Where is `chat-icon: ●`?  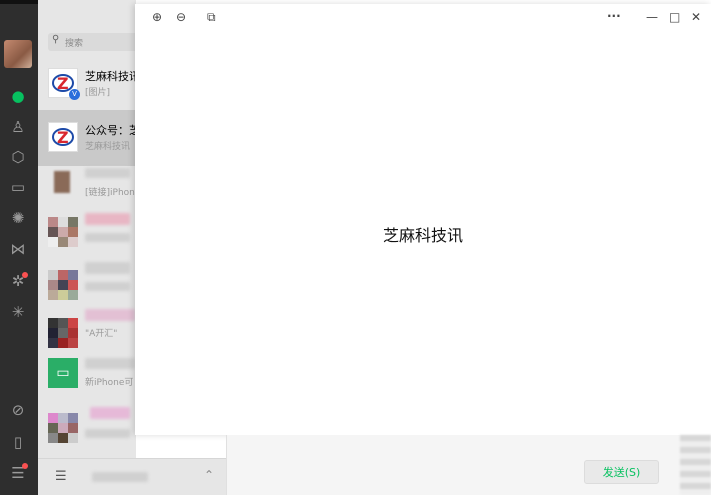
chat-icon: ● is located at coordinates (18, 96).